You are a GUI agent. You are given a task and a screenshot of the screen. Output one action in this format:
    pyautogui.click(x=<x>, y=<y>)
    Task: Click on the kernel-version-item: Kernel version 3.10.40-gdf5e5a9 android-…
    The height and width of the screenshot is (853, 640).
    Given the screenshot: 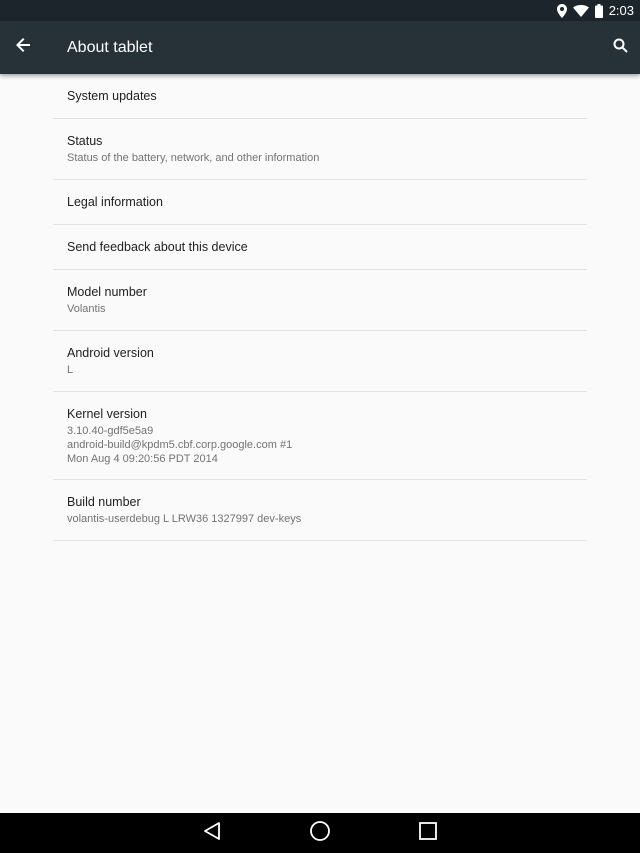 What is the action you would take?
    pyautogui.click(x=320, y=436)
    